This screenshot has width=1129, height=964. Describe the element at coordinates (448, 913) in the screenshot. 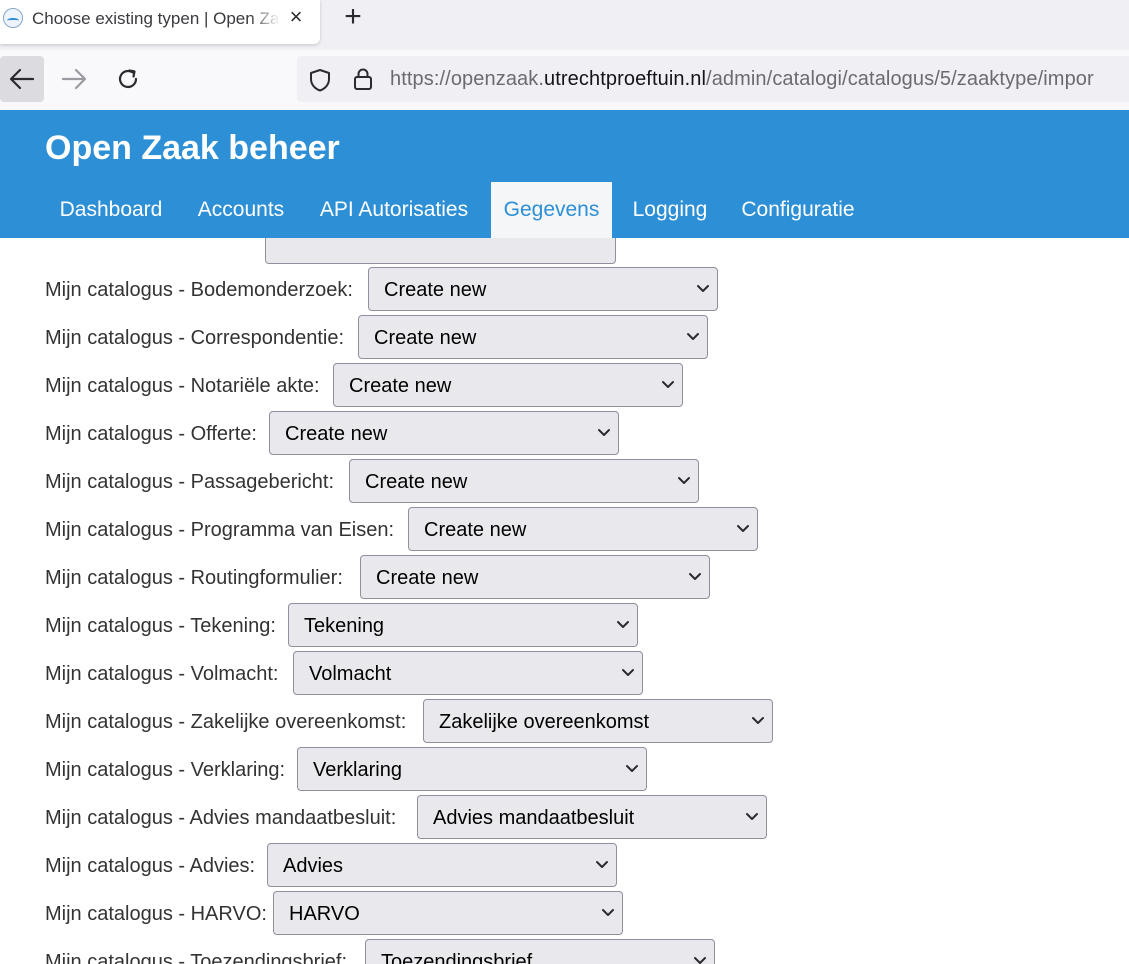

I see `type-select: HARVO` at that location.